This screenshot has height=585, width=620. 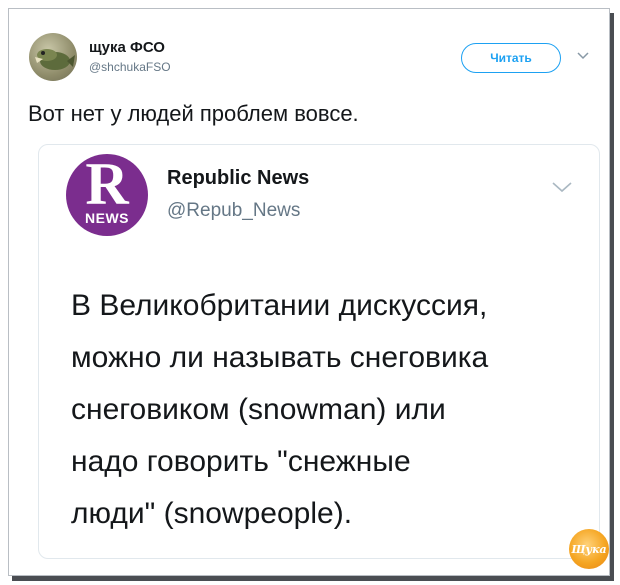 I want to click on quoted-author-handle: @Repub_News, so click(x=233, y=211).